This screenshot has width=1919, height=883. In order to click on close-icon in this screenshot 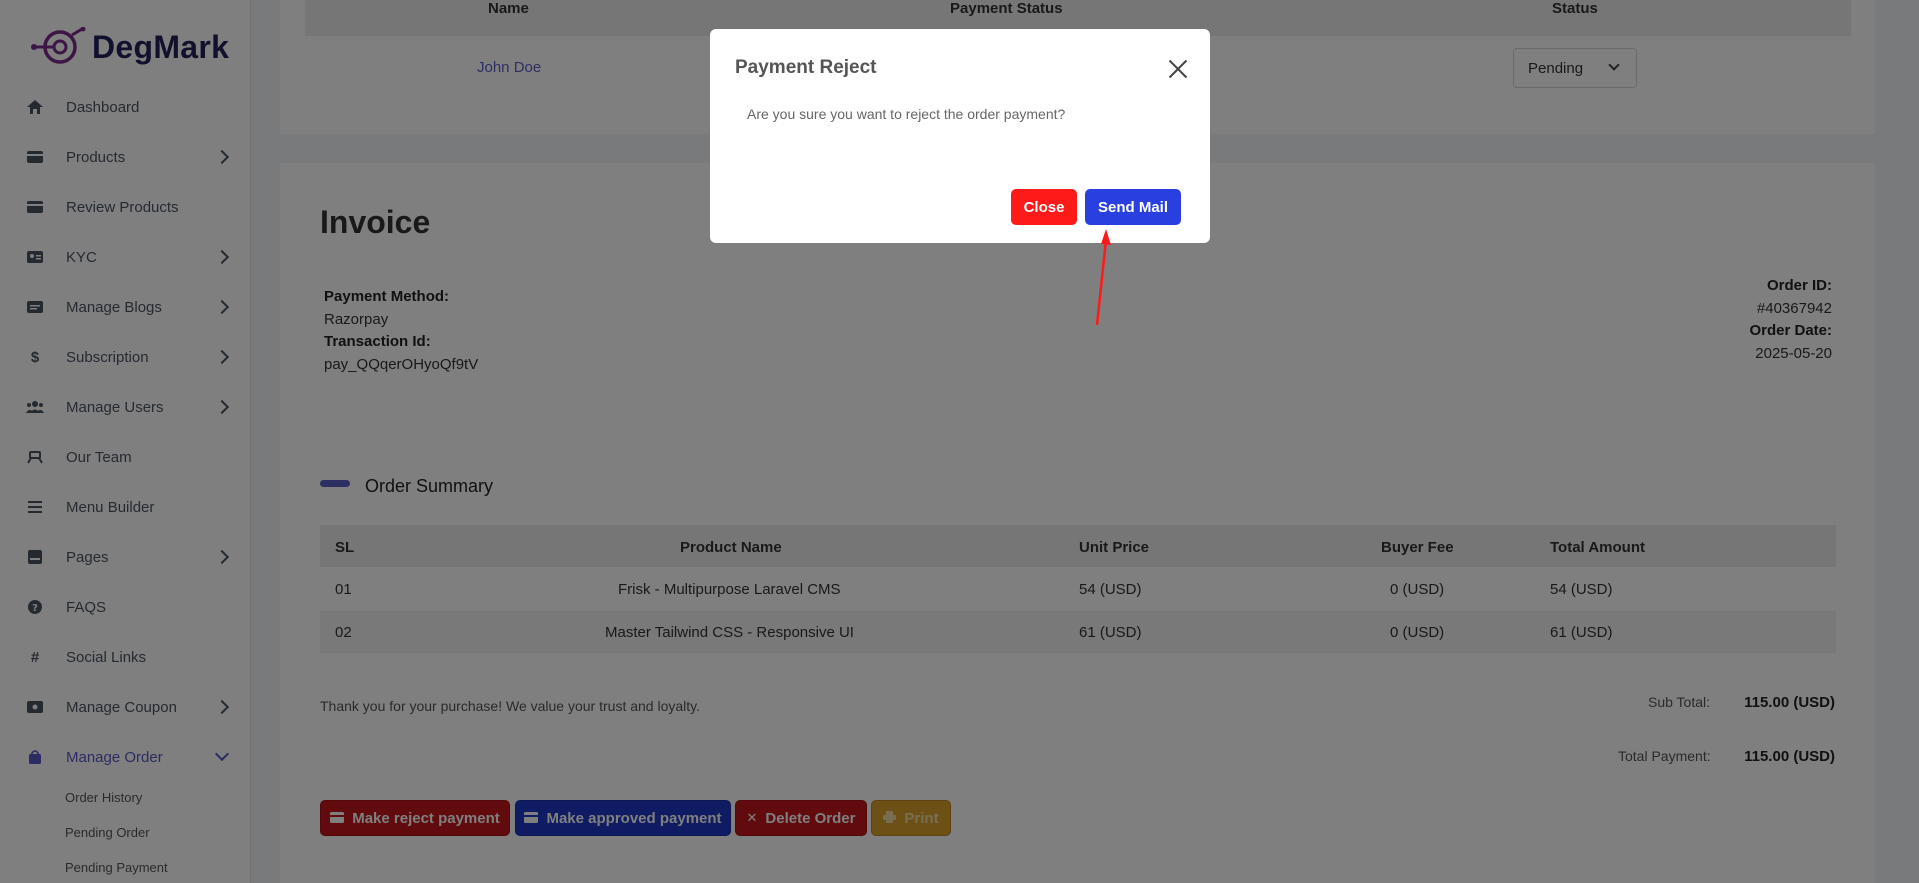, I will do `click(1178, 69)`.